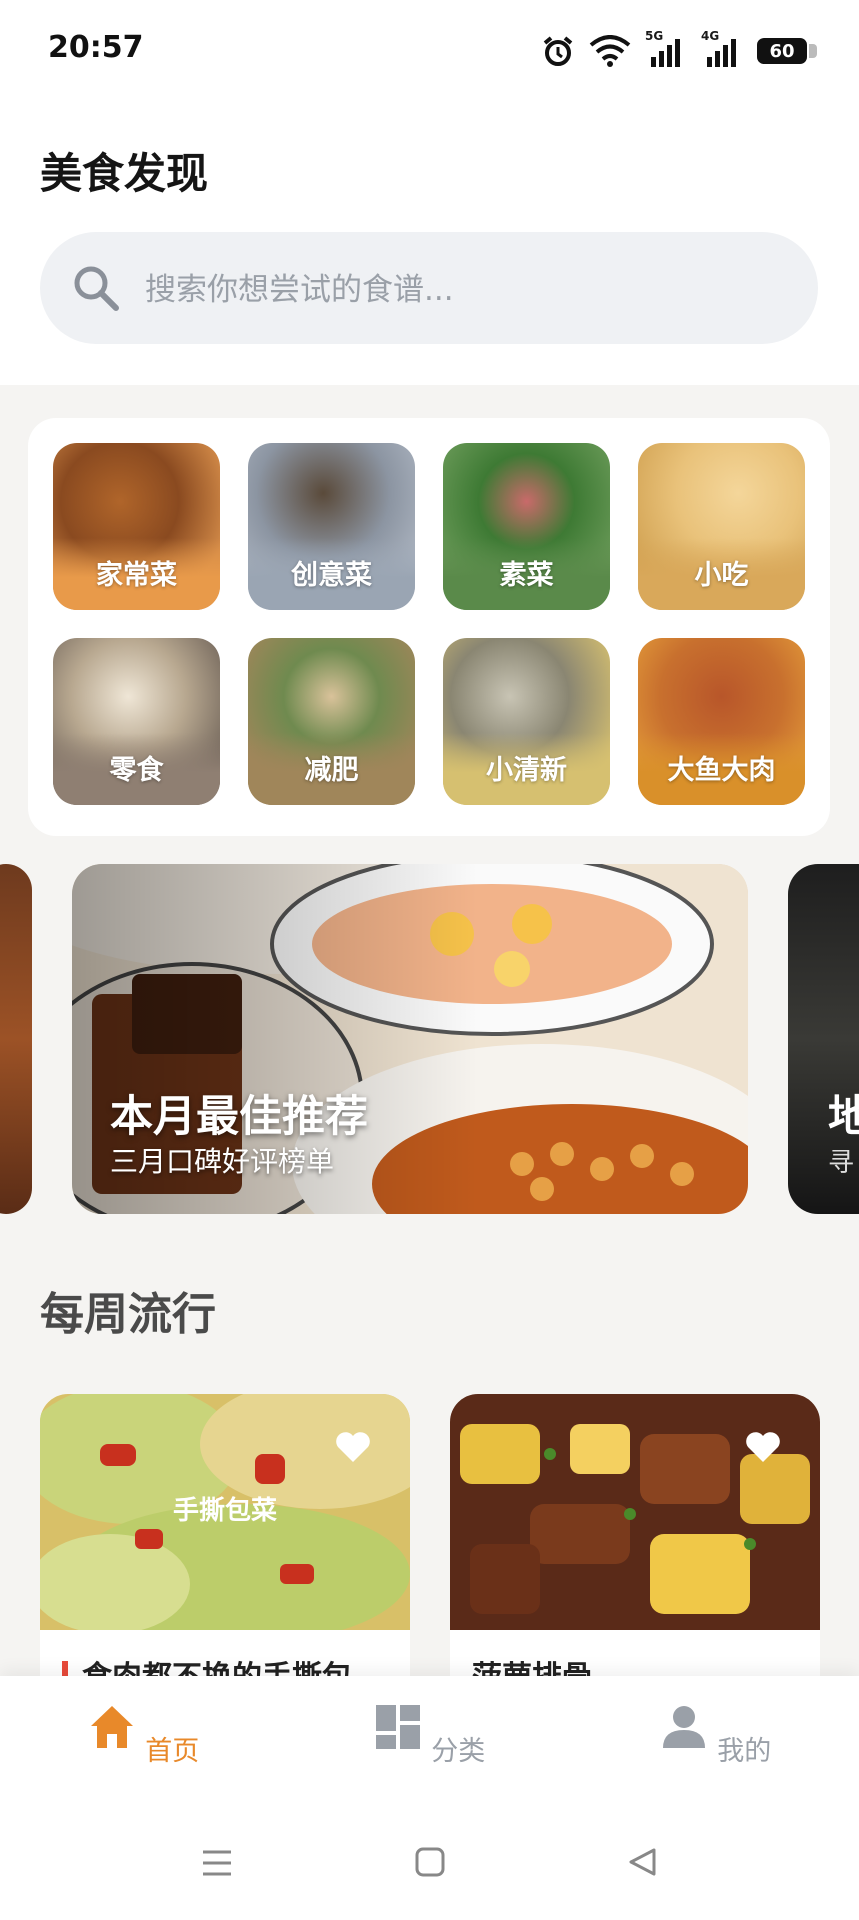 The image size is (859, 1920). I want to click on banner-next-title: 地, so click(843, 1117).